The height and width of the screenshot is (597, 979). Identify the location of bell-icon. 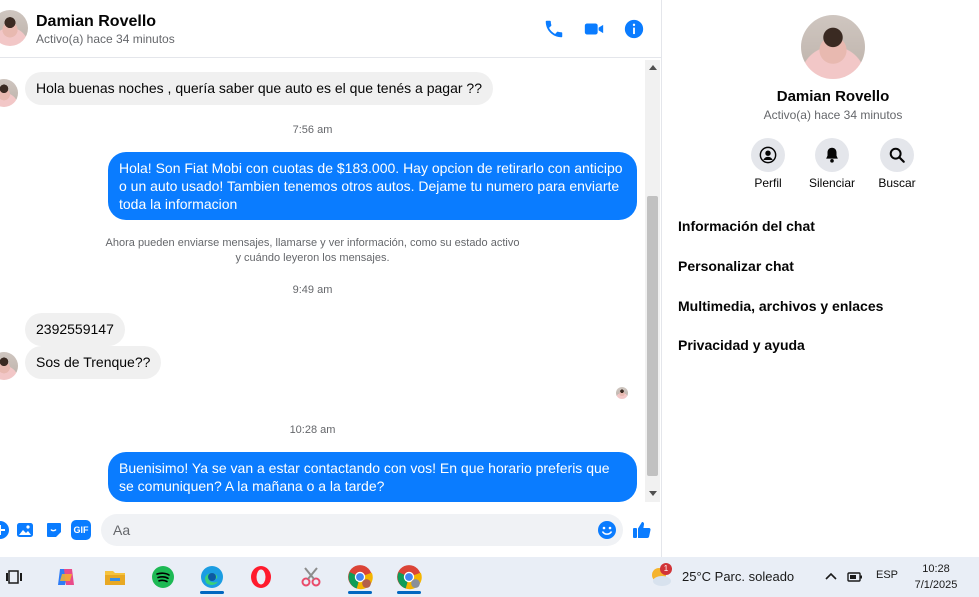
(832, 155).